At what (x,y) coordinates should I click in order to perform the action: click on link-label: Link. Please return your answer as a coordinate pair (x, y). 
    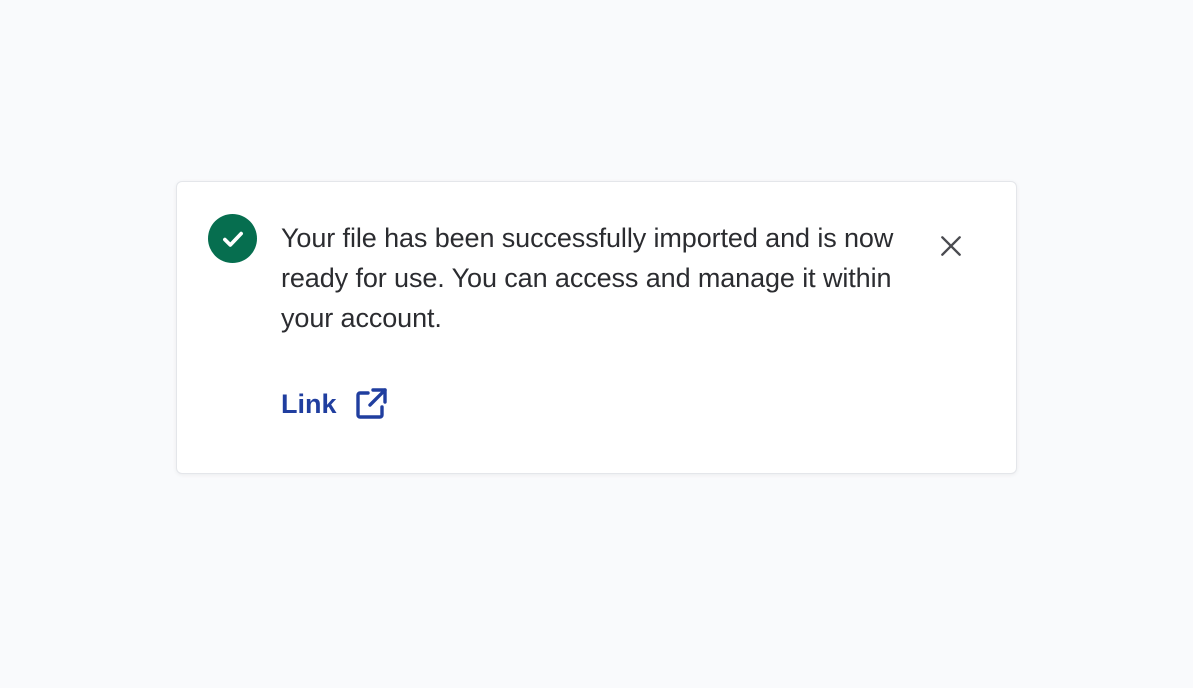
    Looking at the image, I should click on (309, 404).